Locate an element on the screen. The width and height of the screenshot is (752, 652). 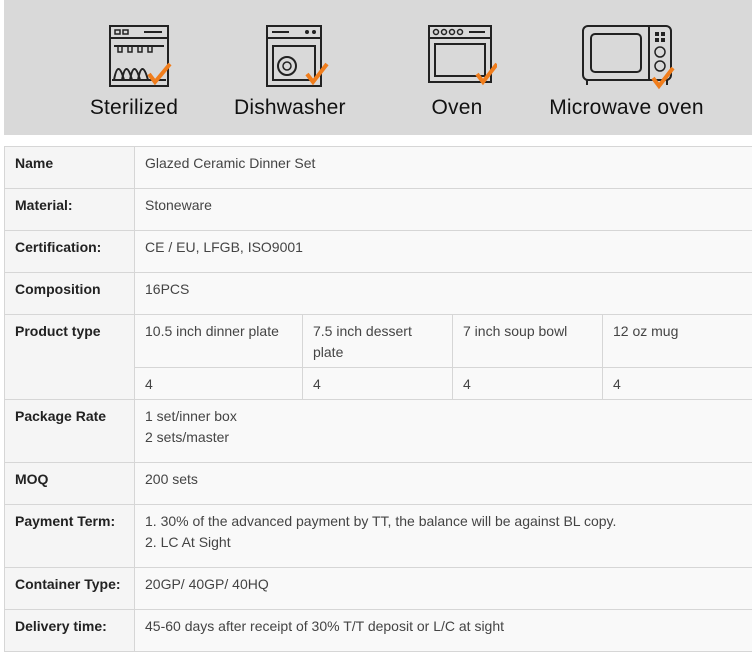
feature-label: Oven is located at coordinates (457, 108).